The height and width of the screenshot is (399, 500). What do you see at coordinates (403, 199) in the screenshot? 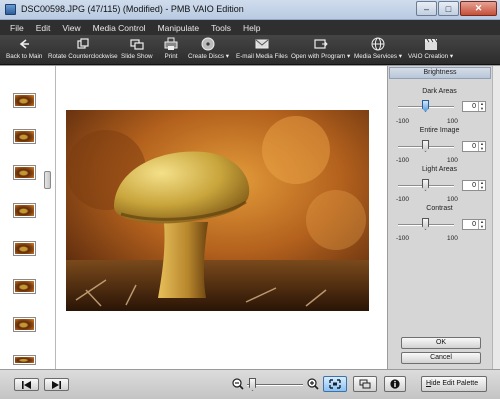
I see `light-areas-min: -100` at bounding box center [403, 199].